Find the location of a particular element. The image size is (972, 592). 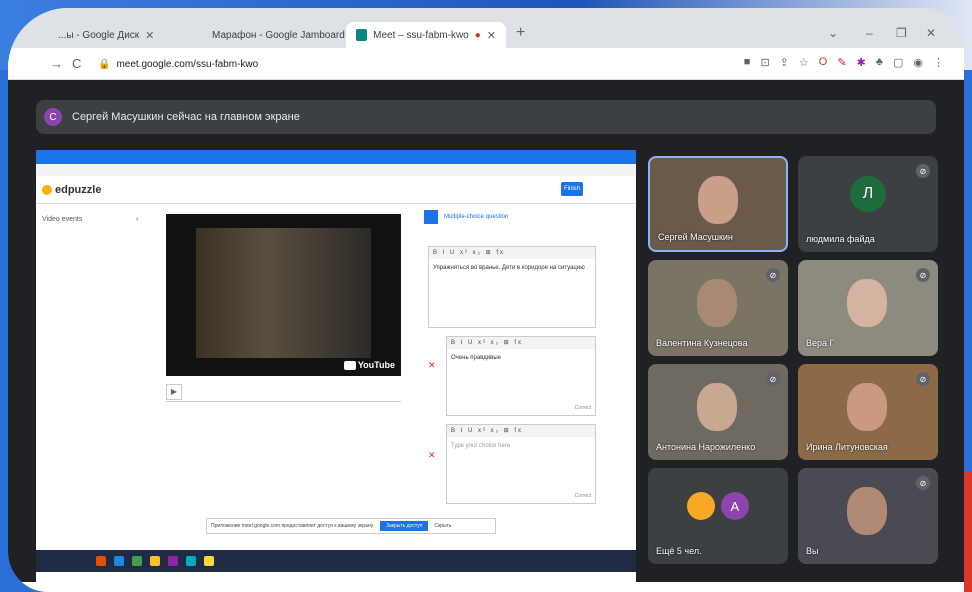

participant-tile: ⊘ Вера Г is located at coordinates (868, 308).